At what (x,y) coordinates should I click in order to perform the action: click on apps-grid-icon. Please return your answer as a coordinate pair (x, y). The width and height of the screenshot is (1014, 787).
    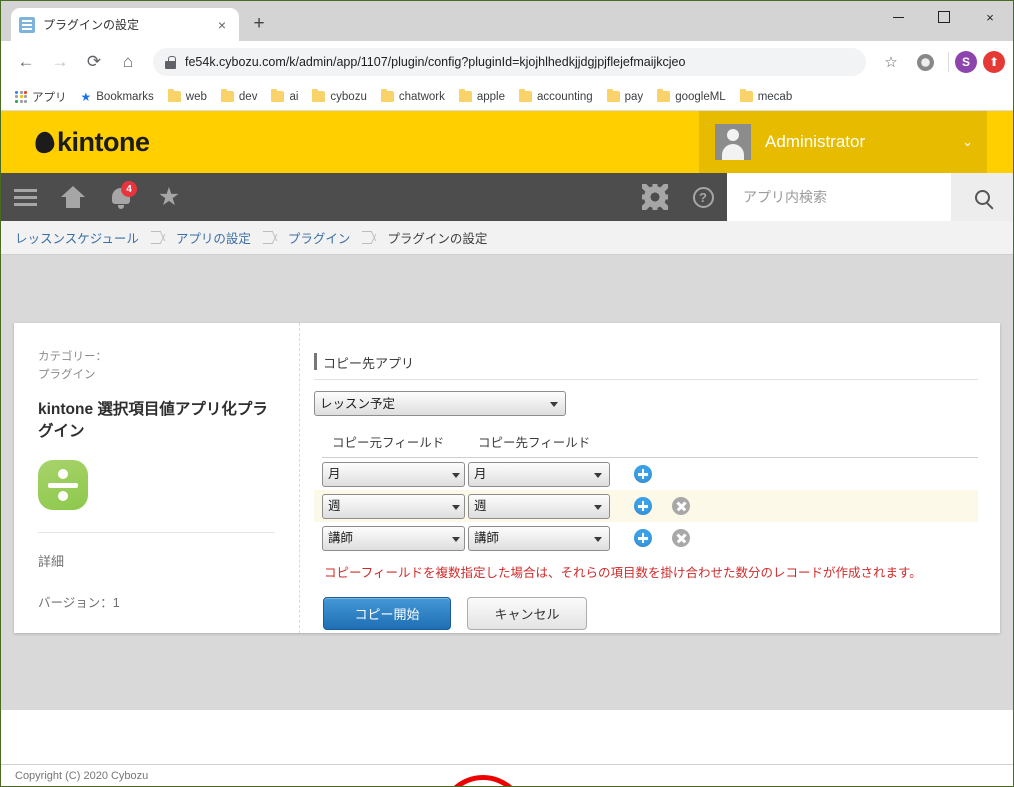
    Looking at the image, I should click on (21, 96).